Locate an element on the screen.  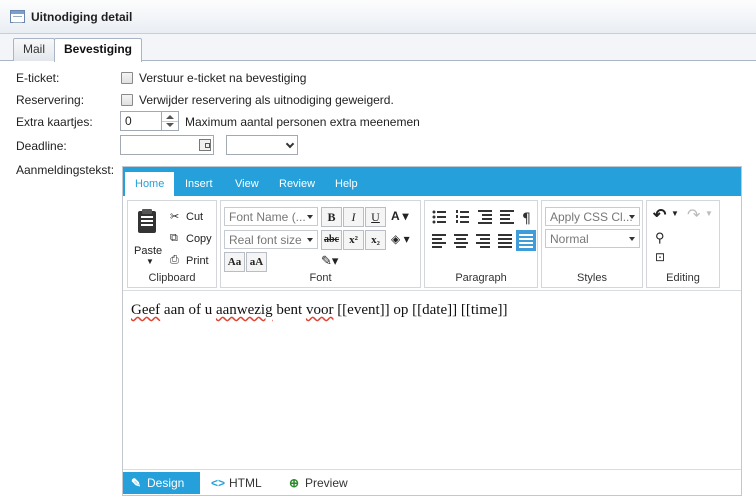
window-title: Uitnodiging detail is located at coordinates (82, 17).